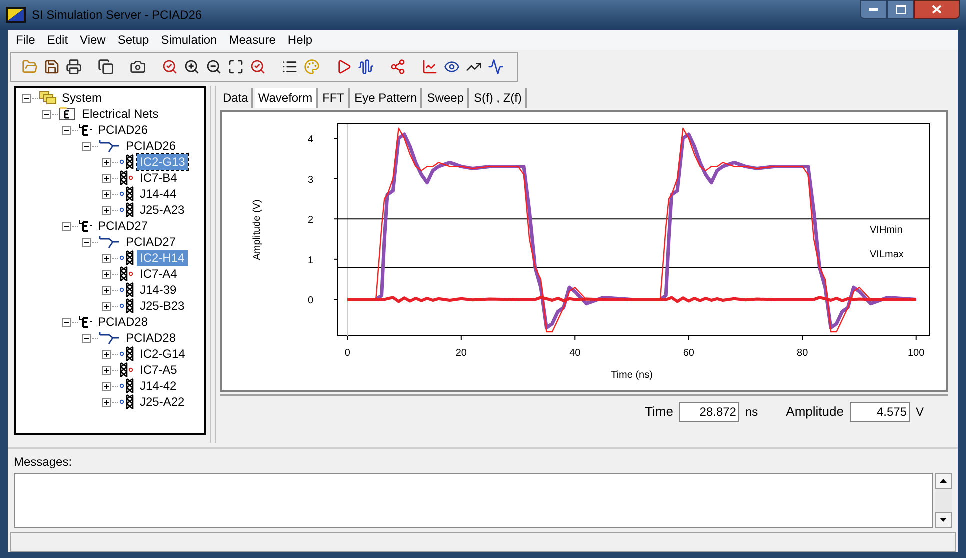  I want to click on readout-label: Amplitude, so click(815, 412).